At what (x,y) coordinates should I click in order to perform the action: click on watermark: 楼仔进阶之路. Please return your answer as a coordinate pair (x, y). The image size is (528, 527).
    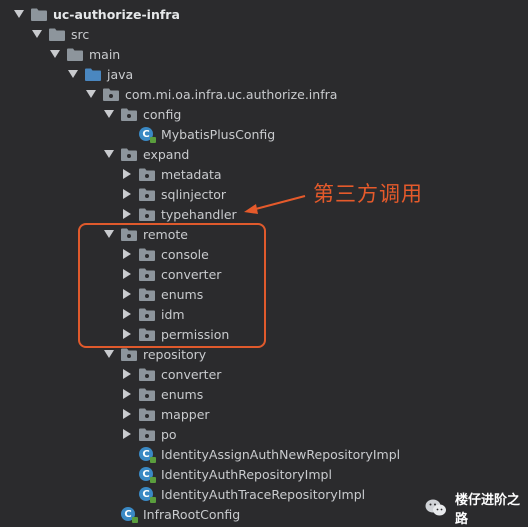
    Looking at the image, I should click on (476, 508).